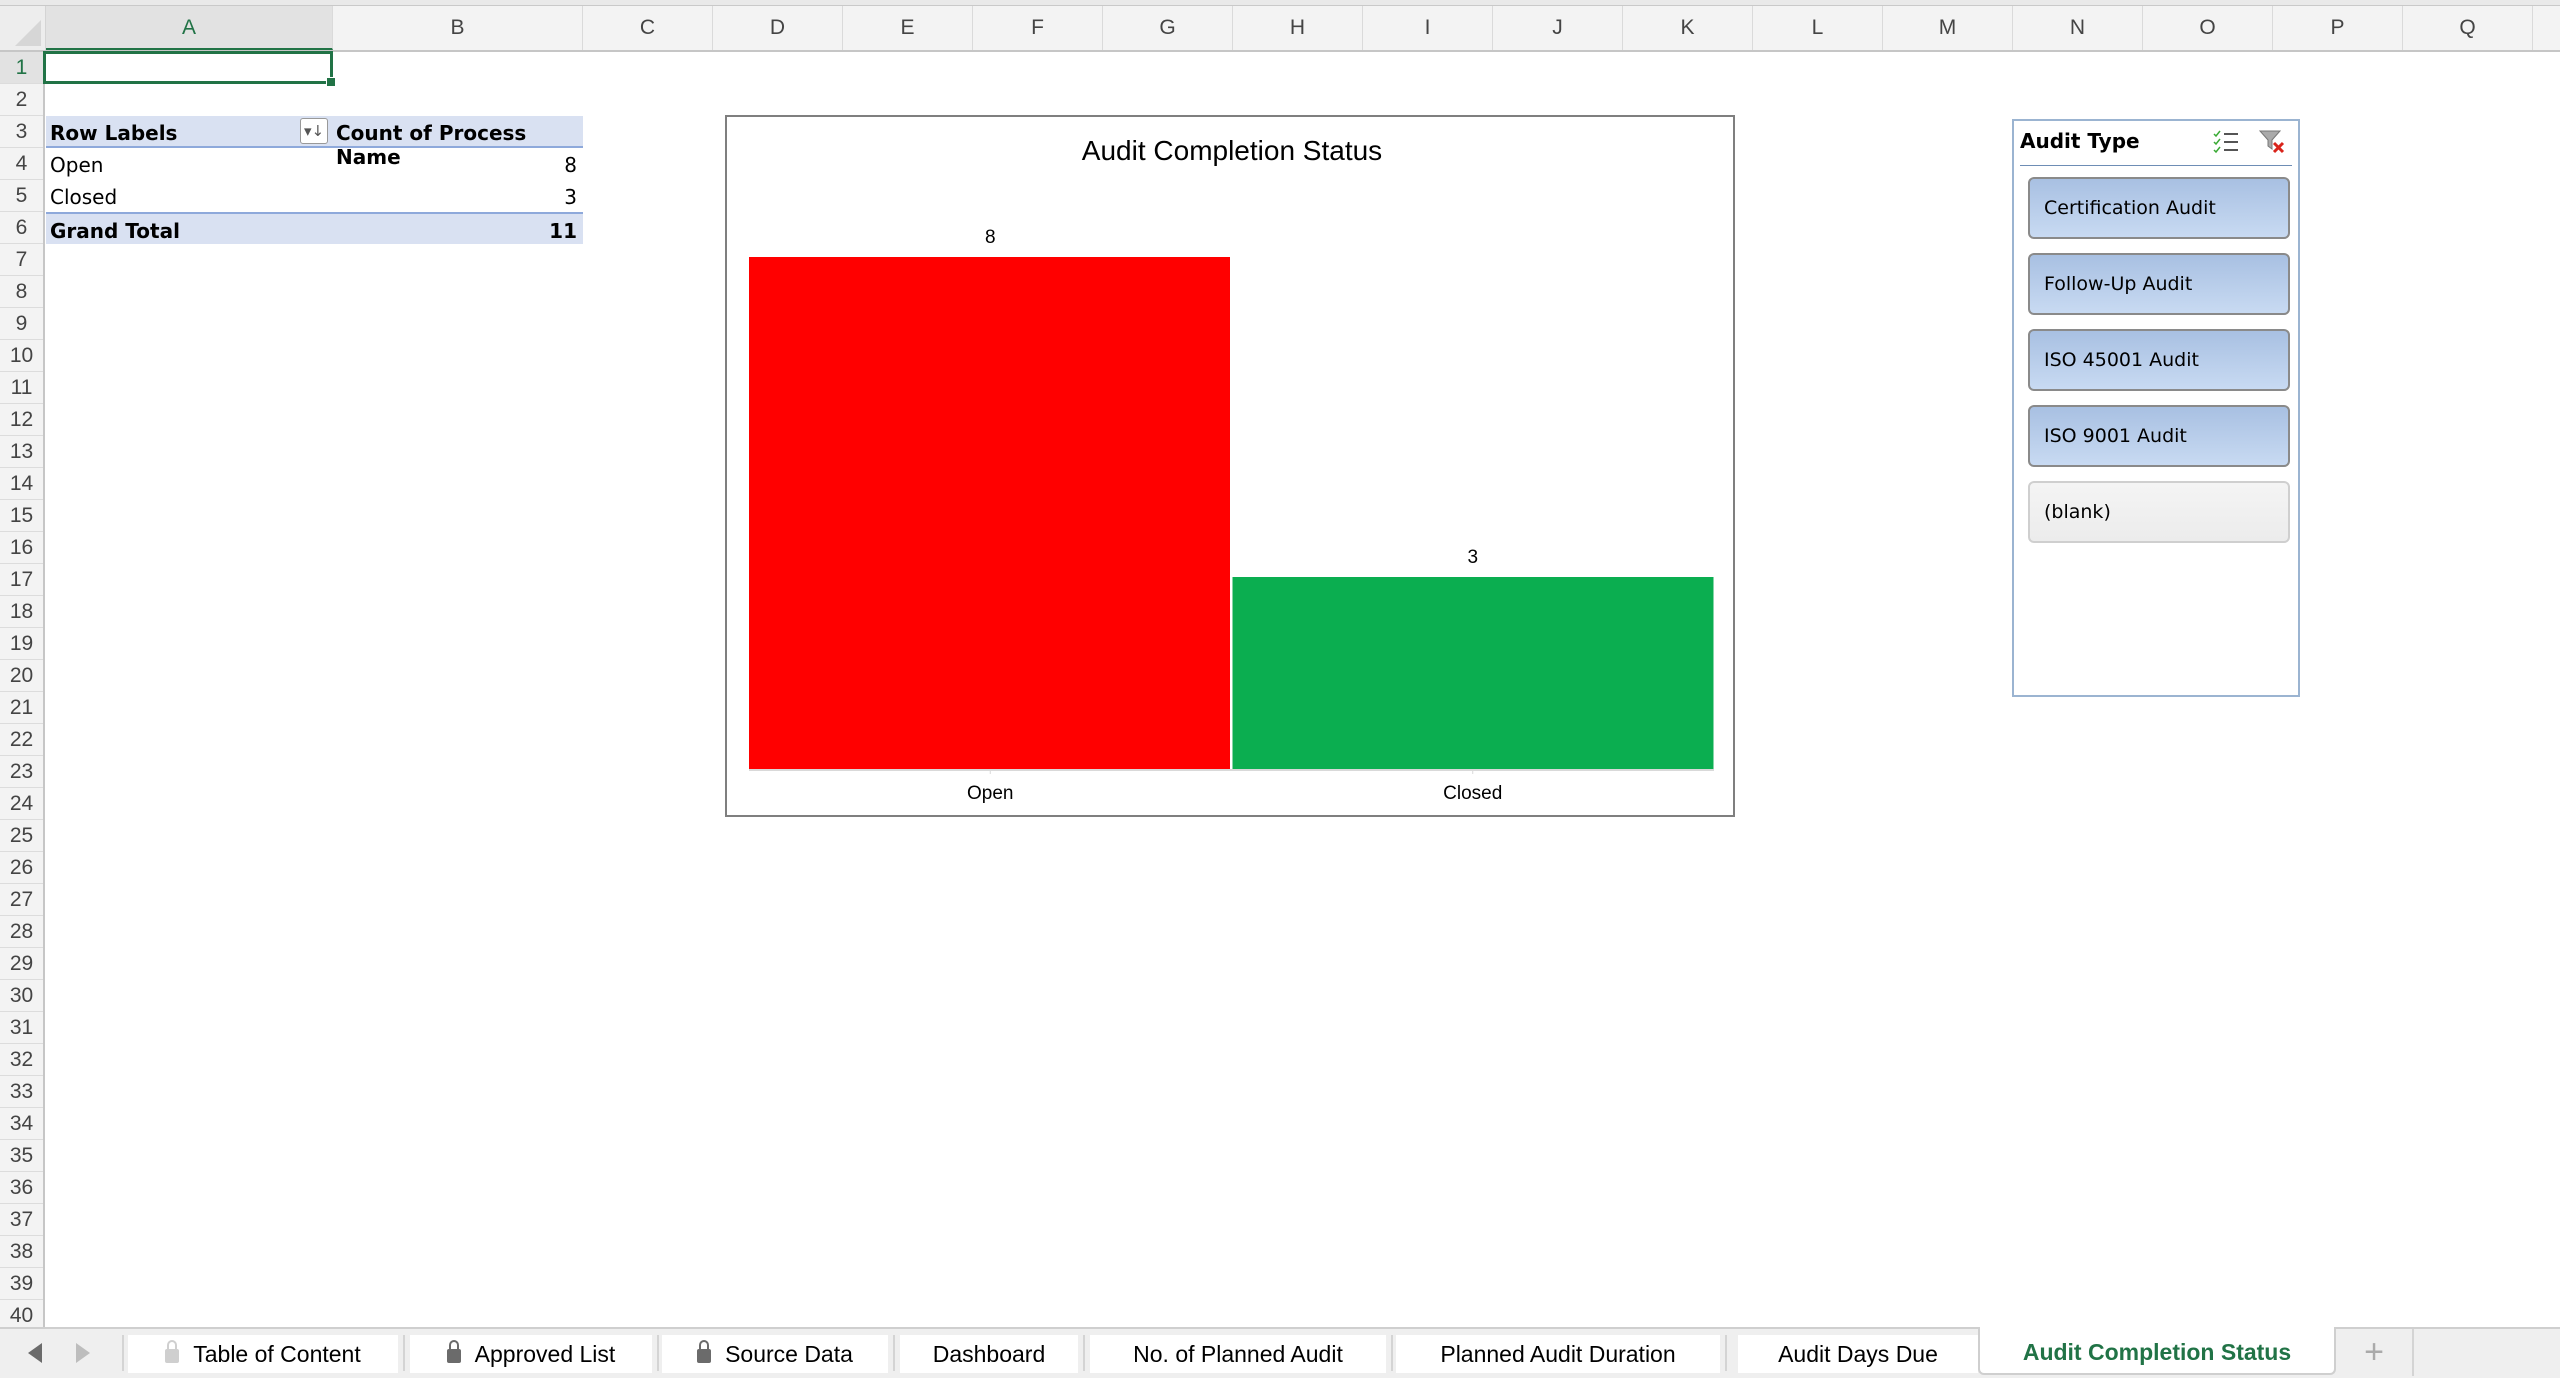 The width and height of the screenshot is (2560, 1378). What do you see at coordinates (778, 28) in the screenshot?
I see `column-header-d: D` at bounding box center [778, 28].